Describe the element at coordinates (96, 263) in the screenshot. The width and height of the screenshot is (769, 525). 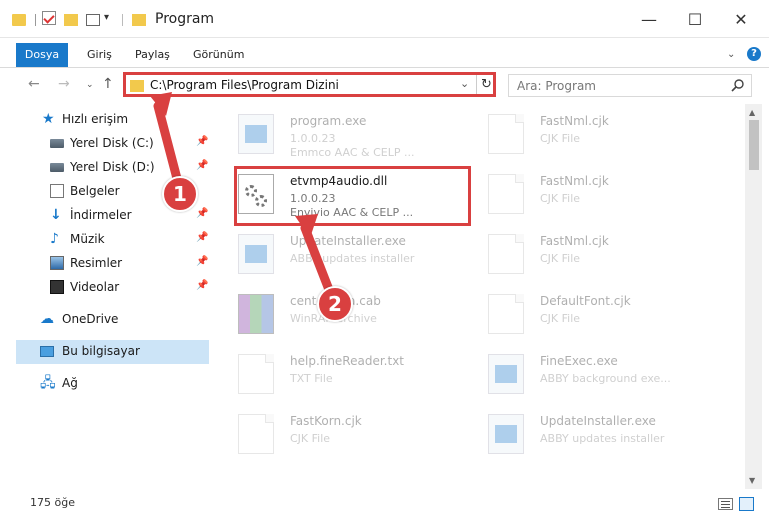
I see `sidebar-label: Resimler` at that location.